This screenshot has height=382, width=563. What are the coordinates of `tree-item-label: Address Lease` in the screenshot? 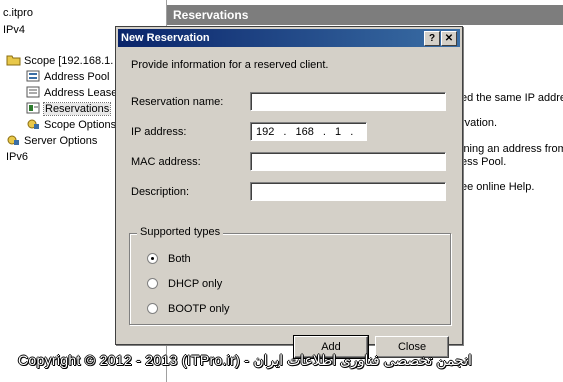 It's located at (81, 93).